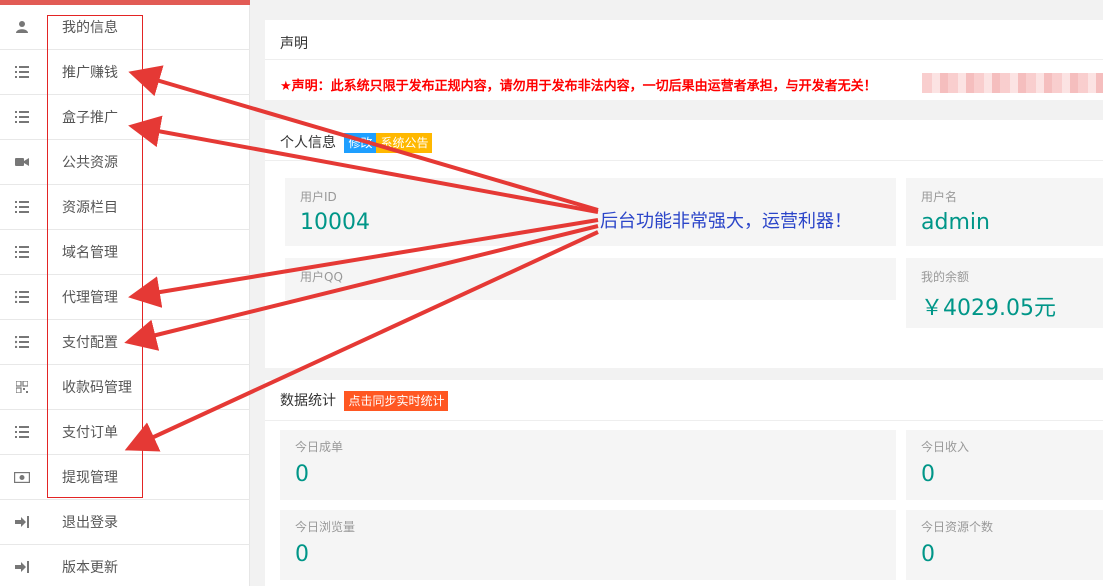 This screenshot has width=1103, height=586. Describe the element at coordinates (90, 28) in the screenshot. I see `sidebar-item-label: 我的信息` at that location.